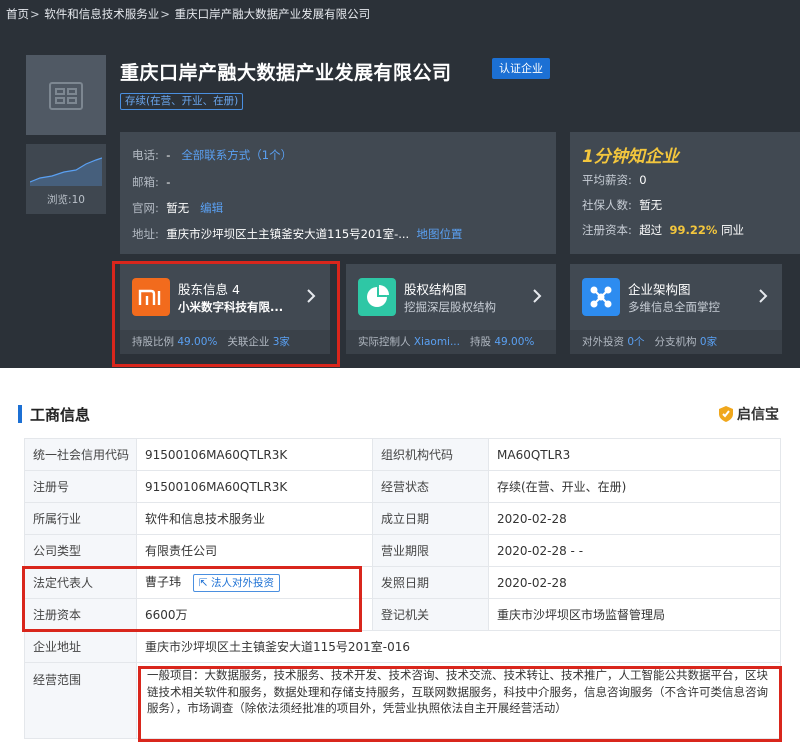  Describe the element at coordinates (758, 415) in the screenshot. I see `qixinbao-brand-text: 启信宝` at that location.